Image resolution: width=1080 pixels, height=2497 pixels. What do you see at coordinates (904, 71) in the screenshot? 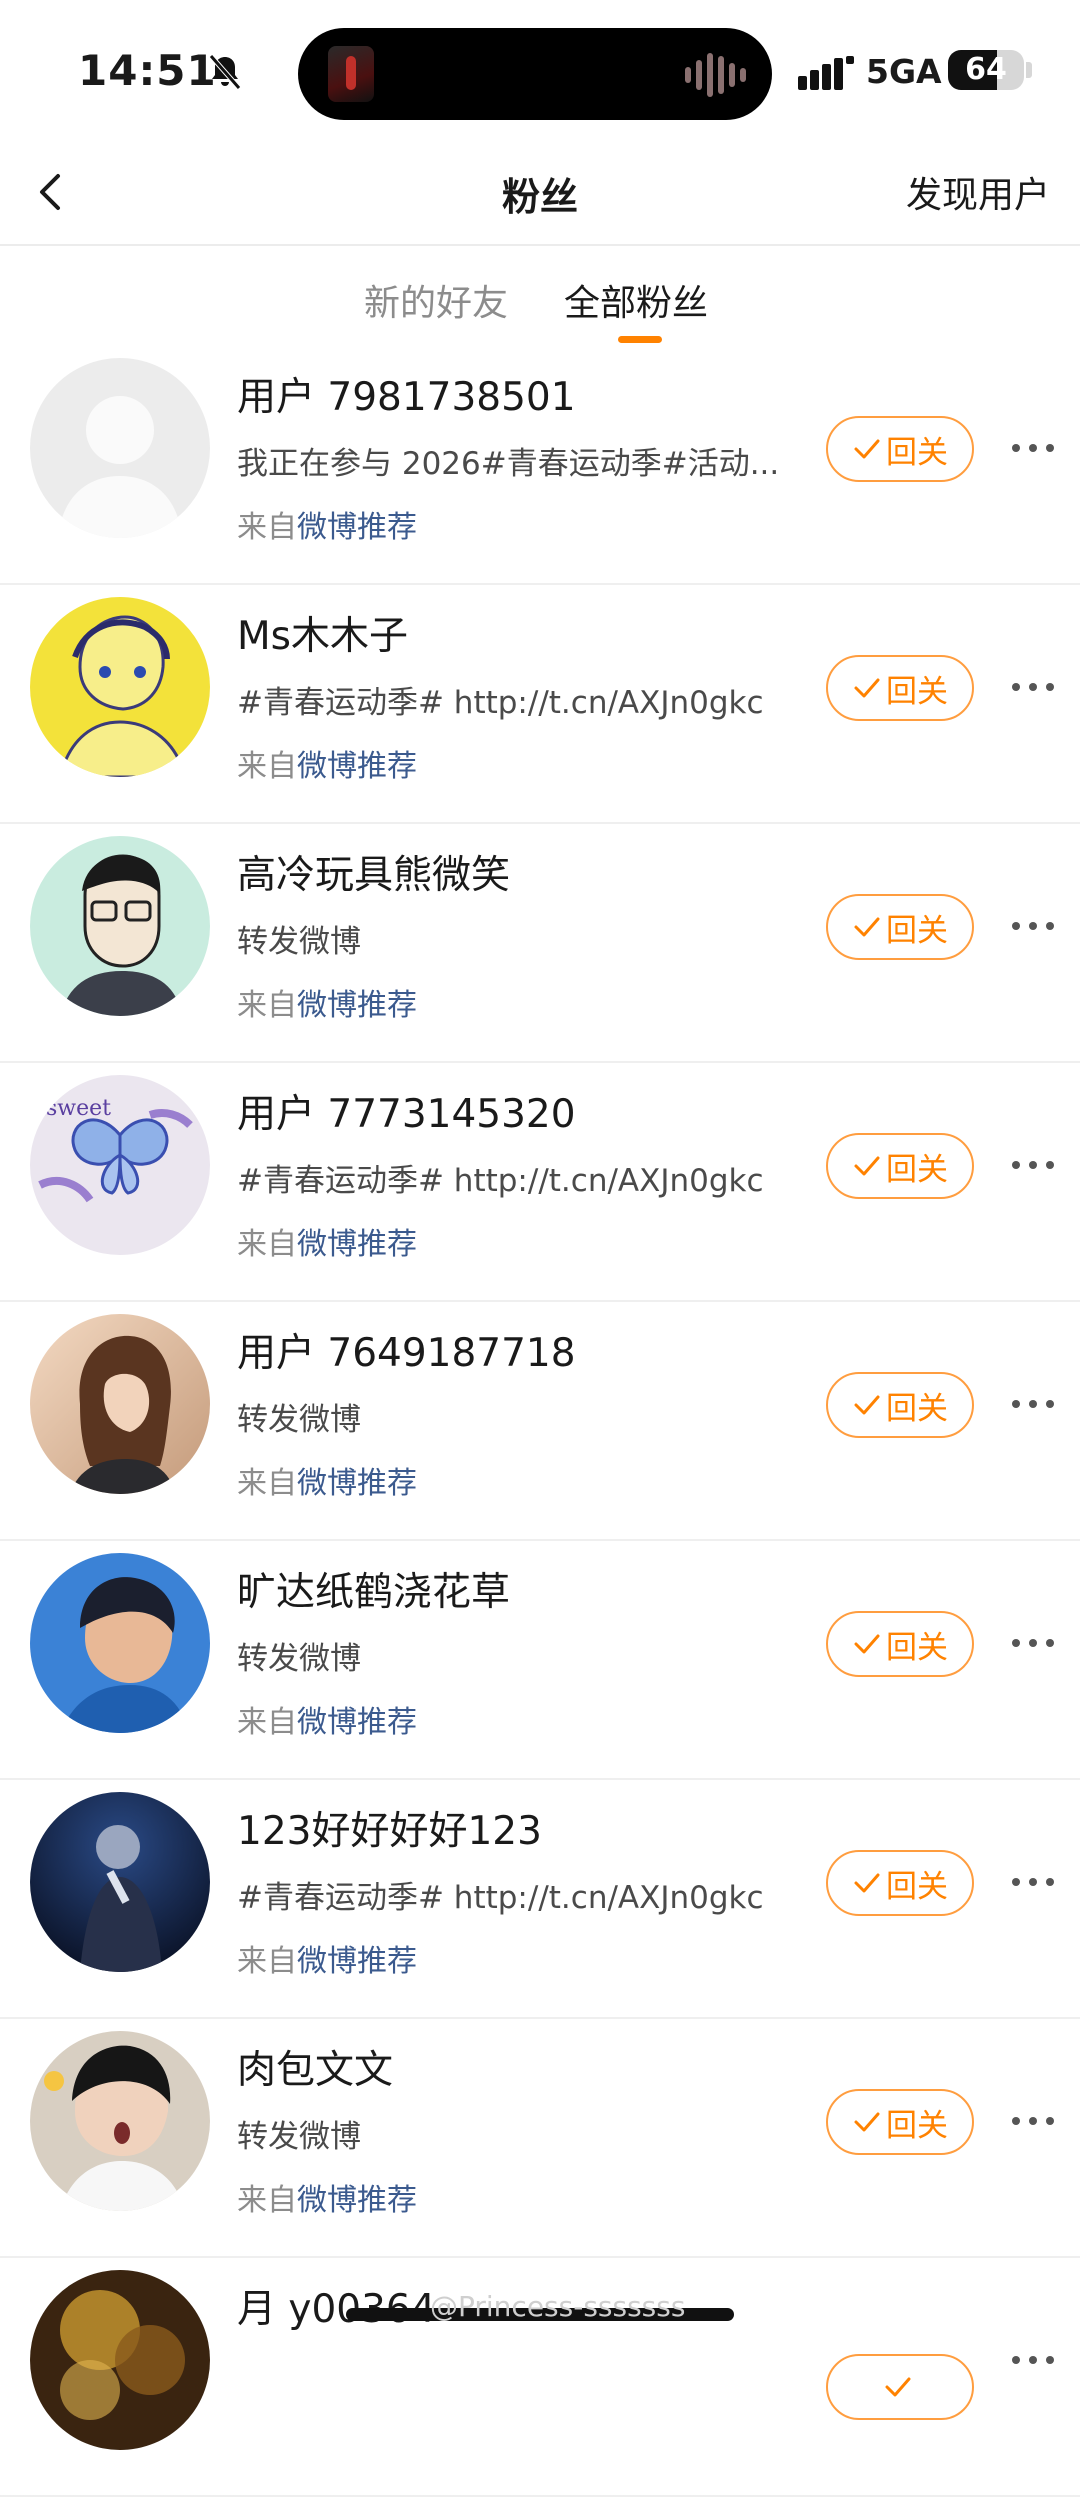
I see `network-type: 5GA` at bounding box center [904, 71].